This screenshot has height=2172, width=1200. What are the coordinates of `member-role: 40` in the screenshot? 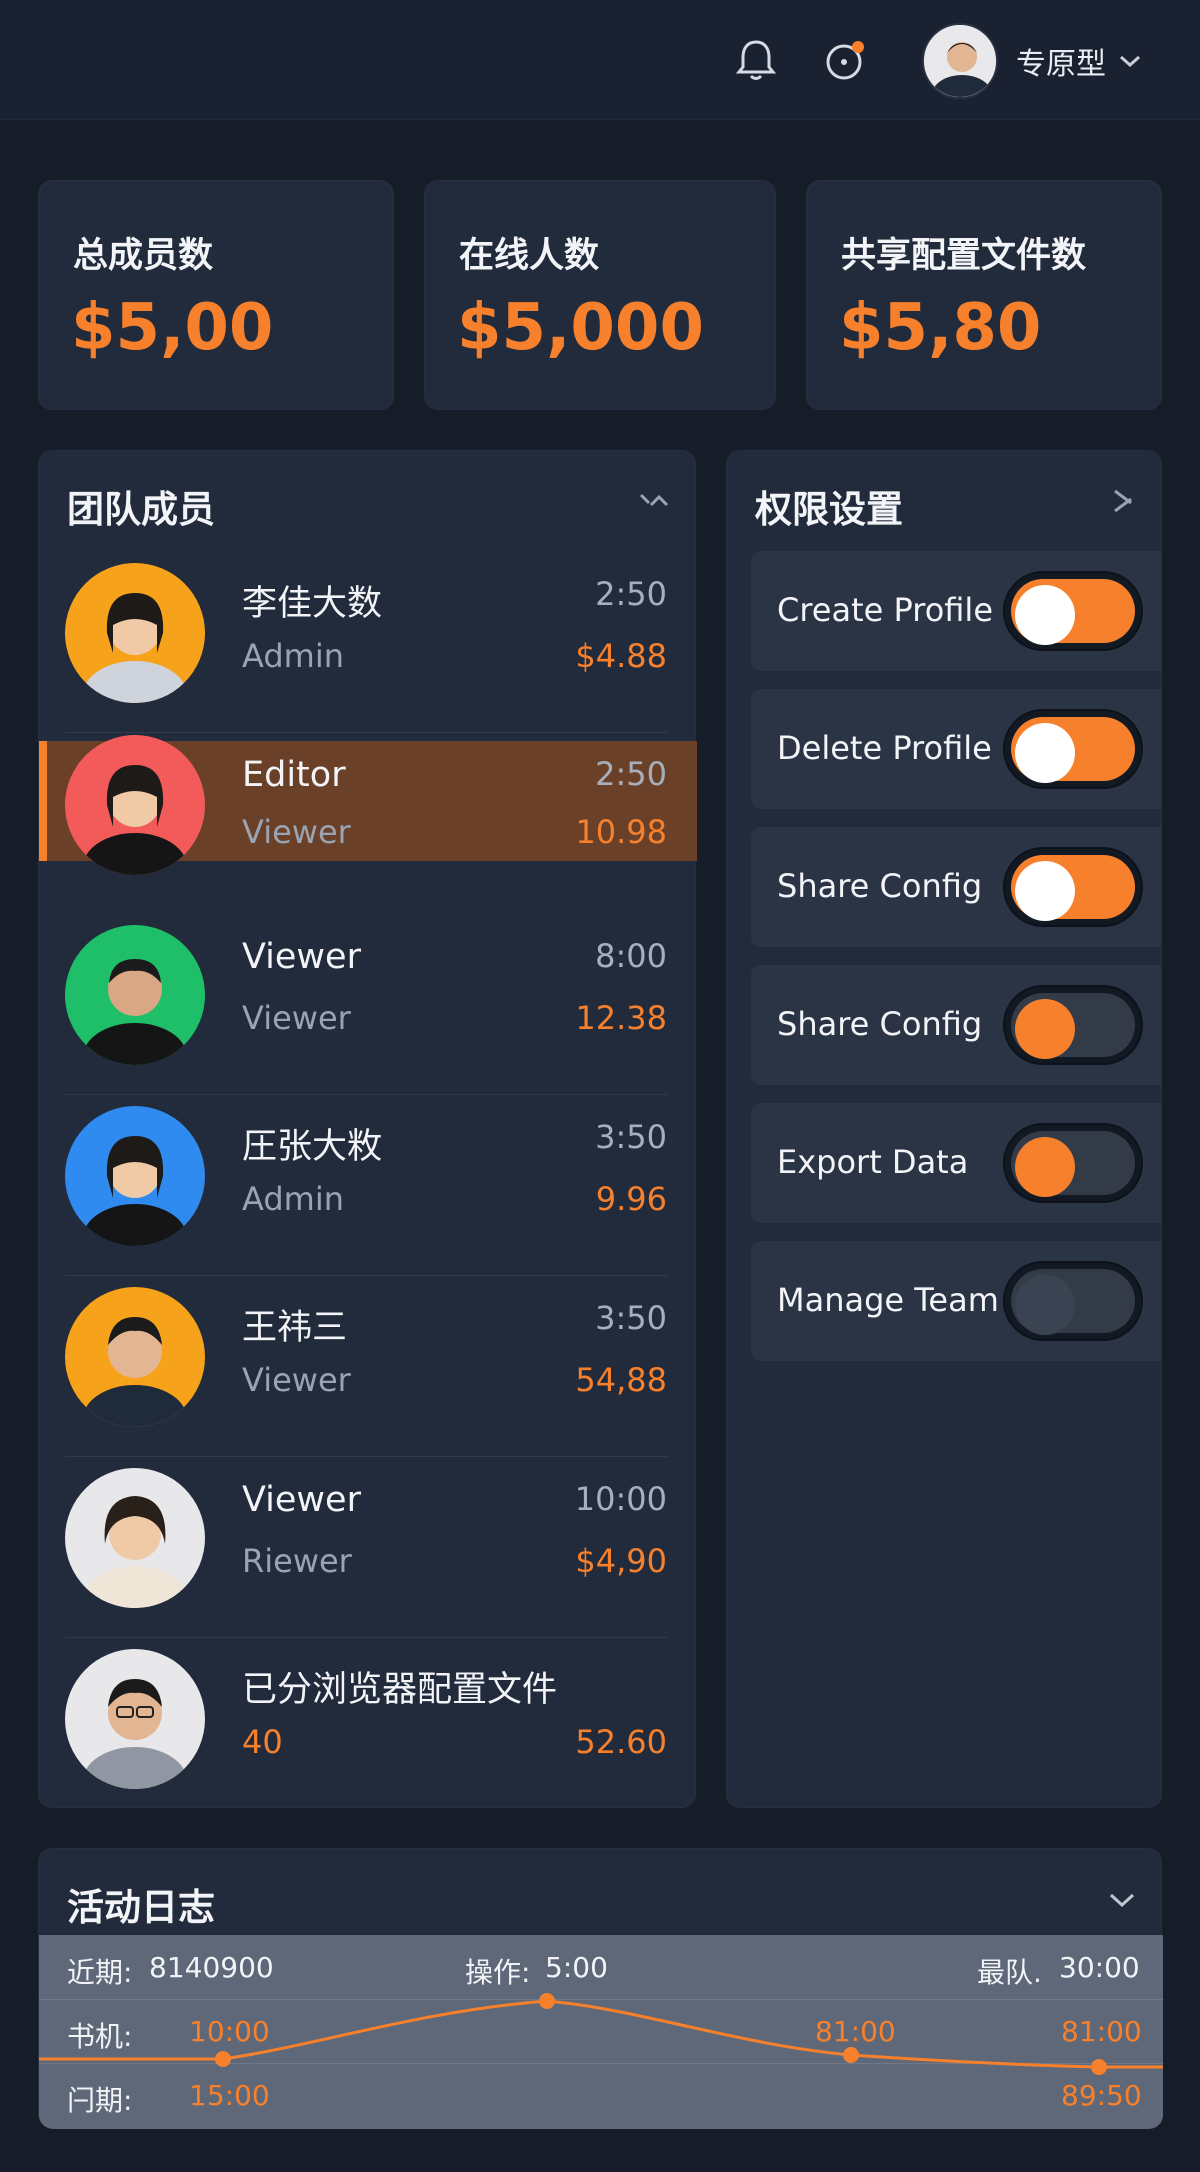 It's located at (262, 1742).